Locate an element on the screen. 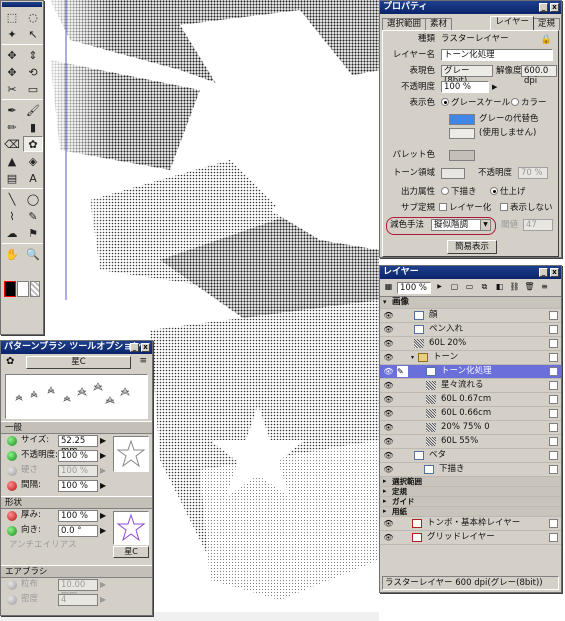 This screenshot has width=565, height=621. hand-icon: ✋ is located at coordinates (12, 254).